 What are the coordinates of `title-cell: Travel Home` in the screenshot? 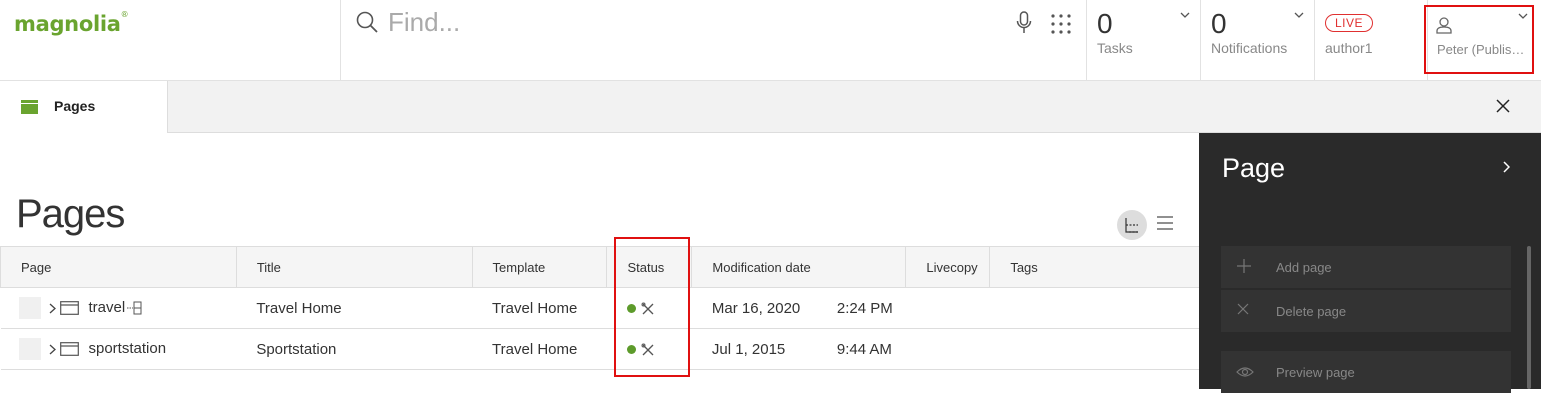 It's located at (354, 308).